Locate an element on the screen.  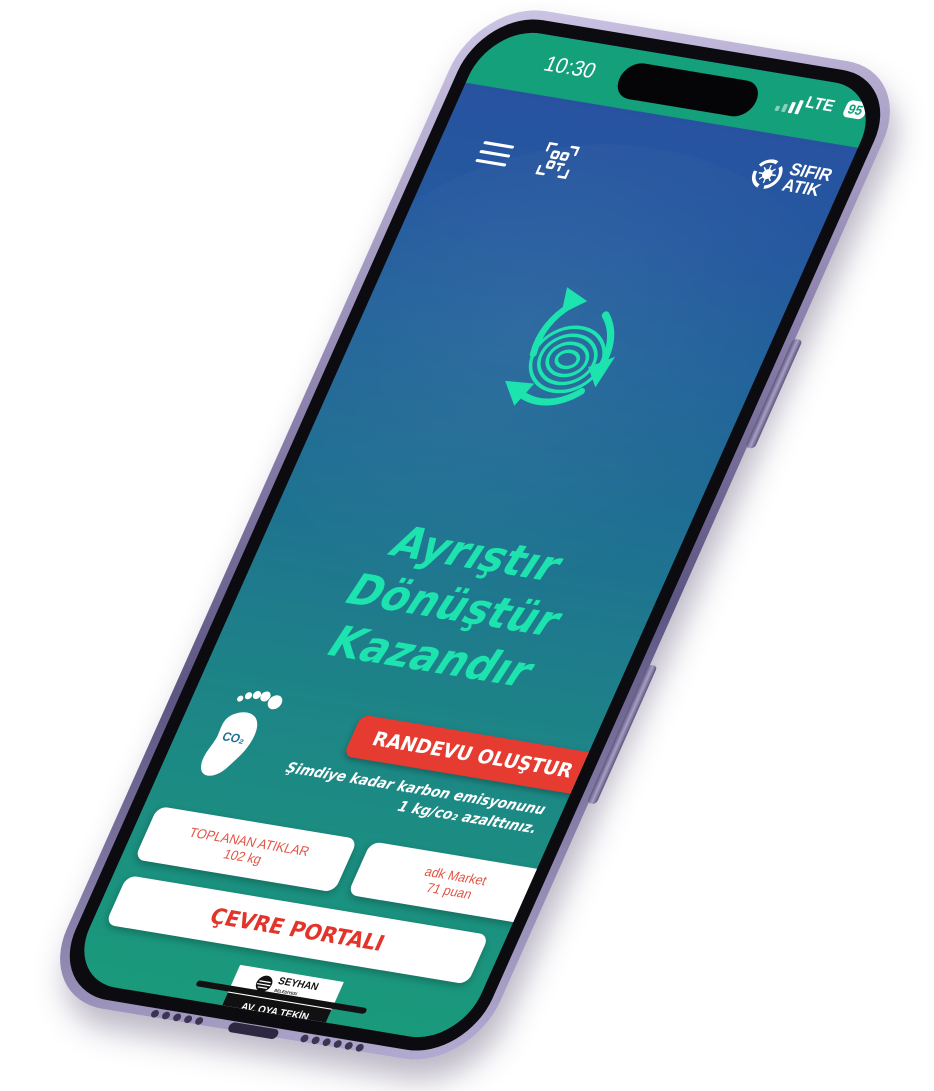
recycle-fingerprint-icon is located at coordinates (560, 346).